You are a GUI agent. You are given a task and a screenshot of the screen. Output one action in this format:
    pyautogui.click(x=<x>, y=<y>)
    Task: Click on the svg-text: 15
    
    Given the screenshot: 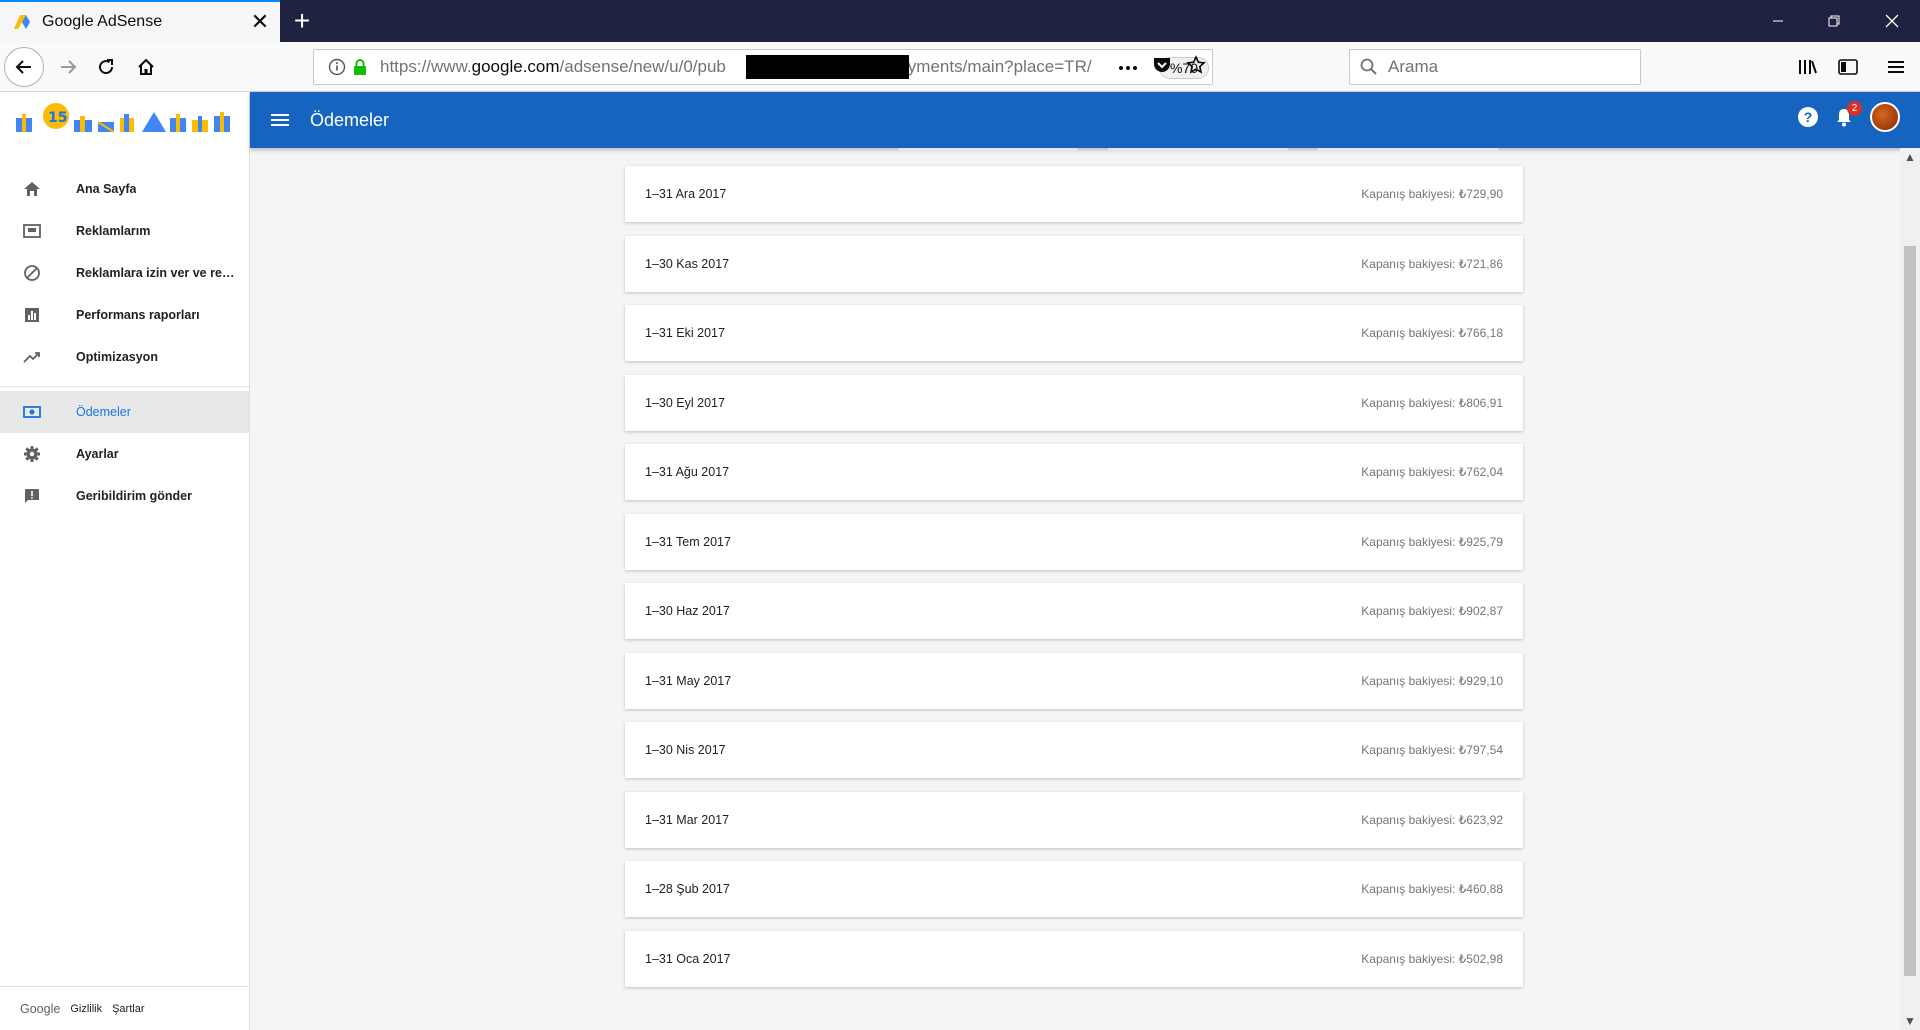 What is the action you would take?
    pyautogui.click(x=57, y=118)
    